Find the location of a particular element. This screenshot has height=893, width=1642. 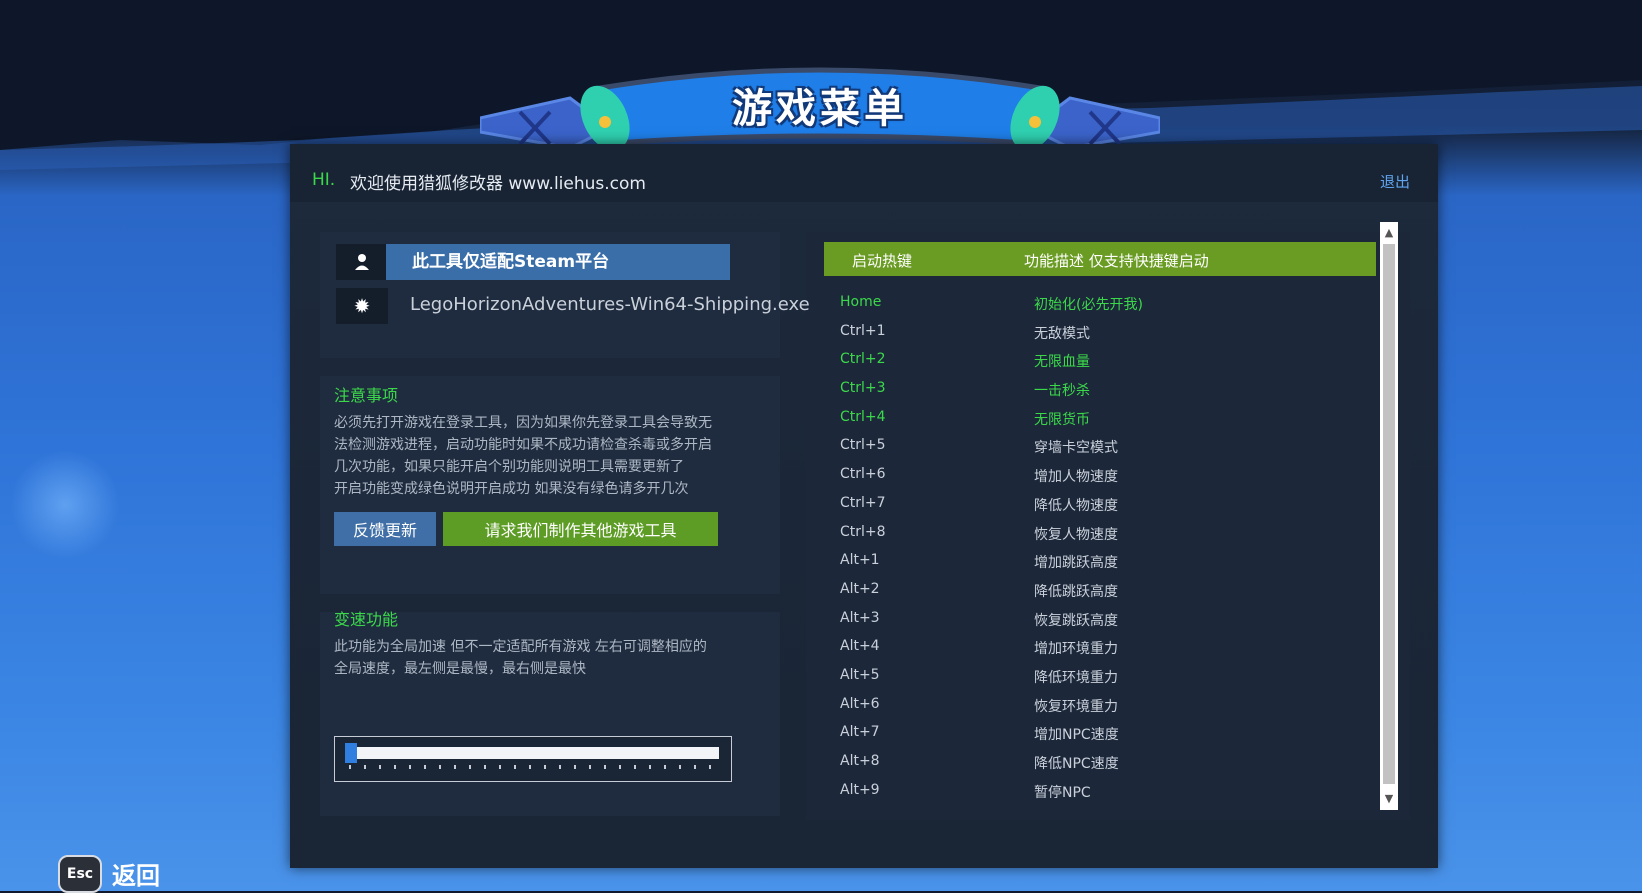

scroll-down-icon: ▼ is located at coordinates (1389, 799).